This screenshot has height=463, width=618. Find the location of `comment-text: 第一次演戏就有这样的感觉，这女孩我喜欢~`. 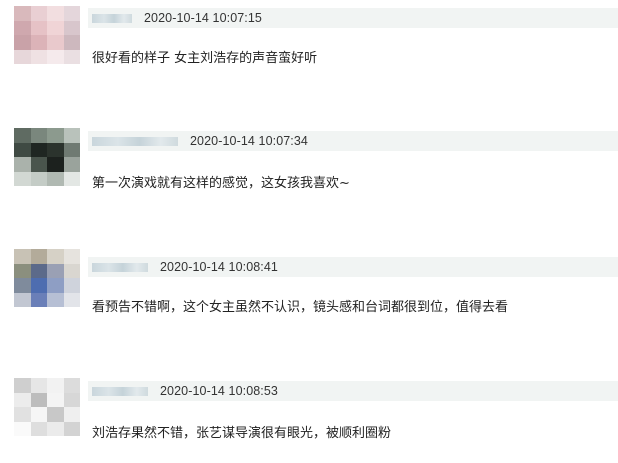

comment-text: 第一次演戏就有这样的感觉，这女孩我喜欢~ is located at coordinates (221, 183).